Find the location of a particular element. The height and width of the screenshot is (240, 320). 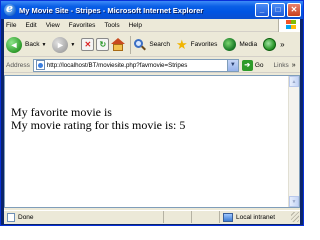

menu-file: File is located at coordinates (11, 25).